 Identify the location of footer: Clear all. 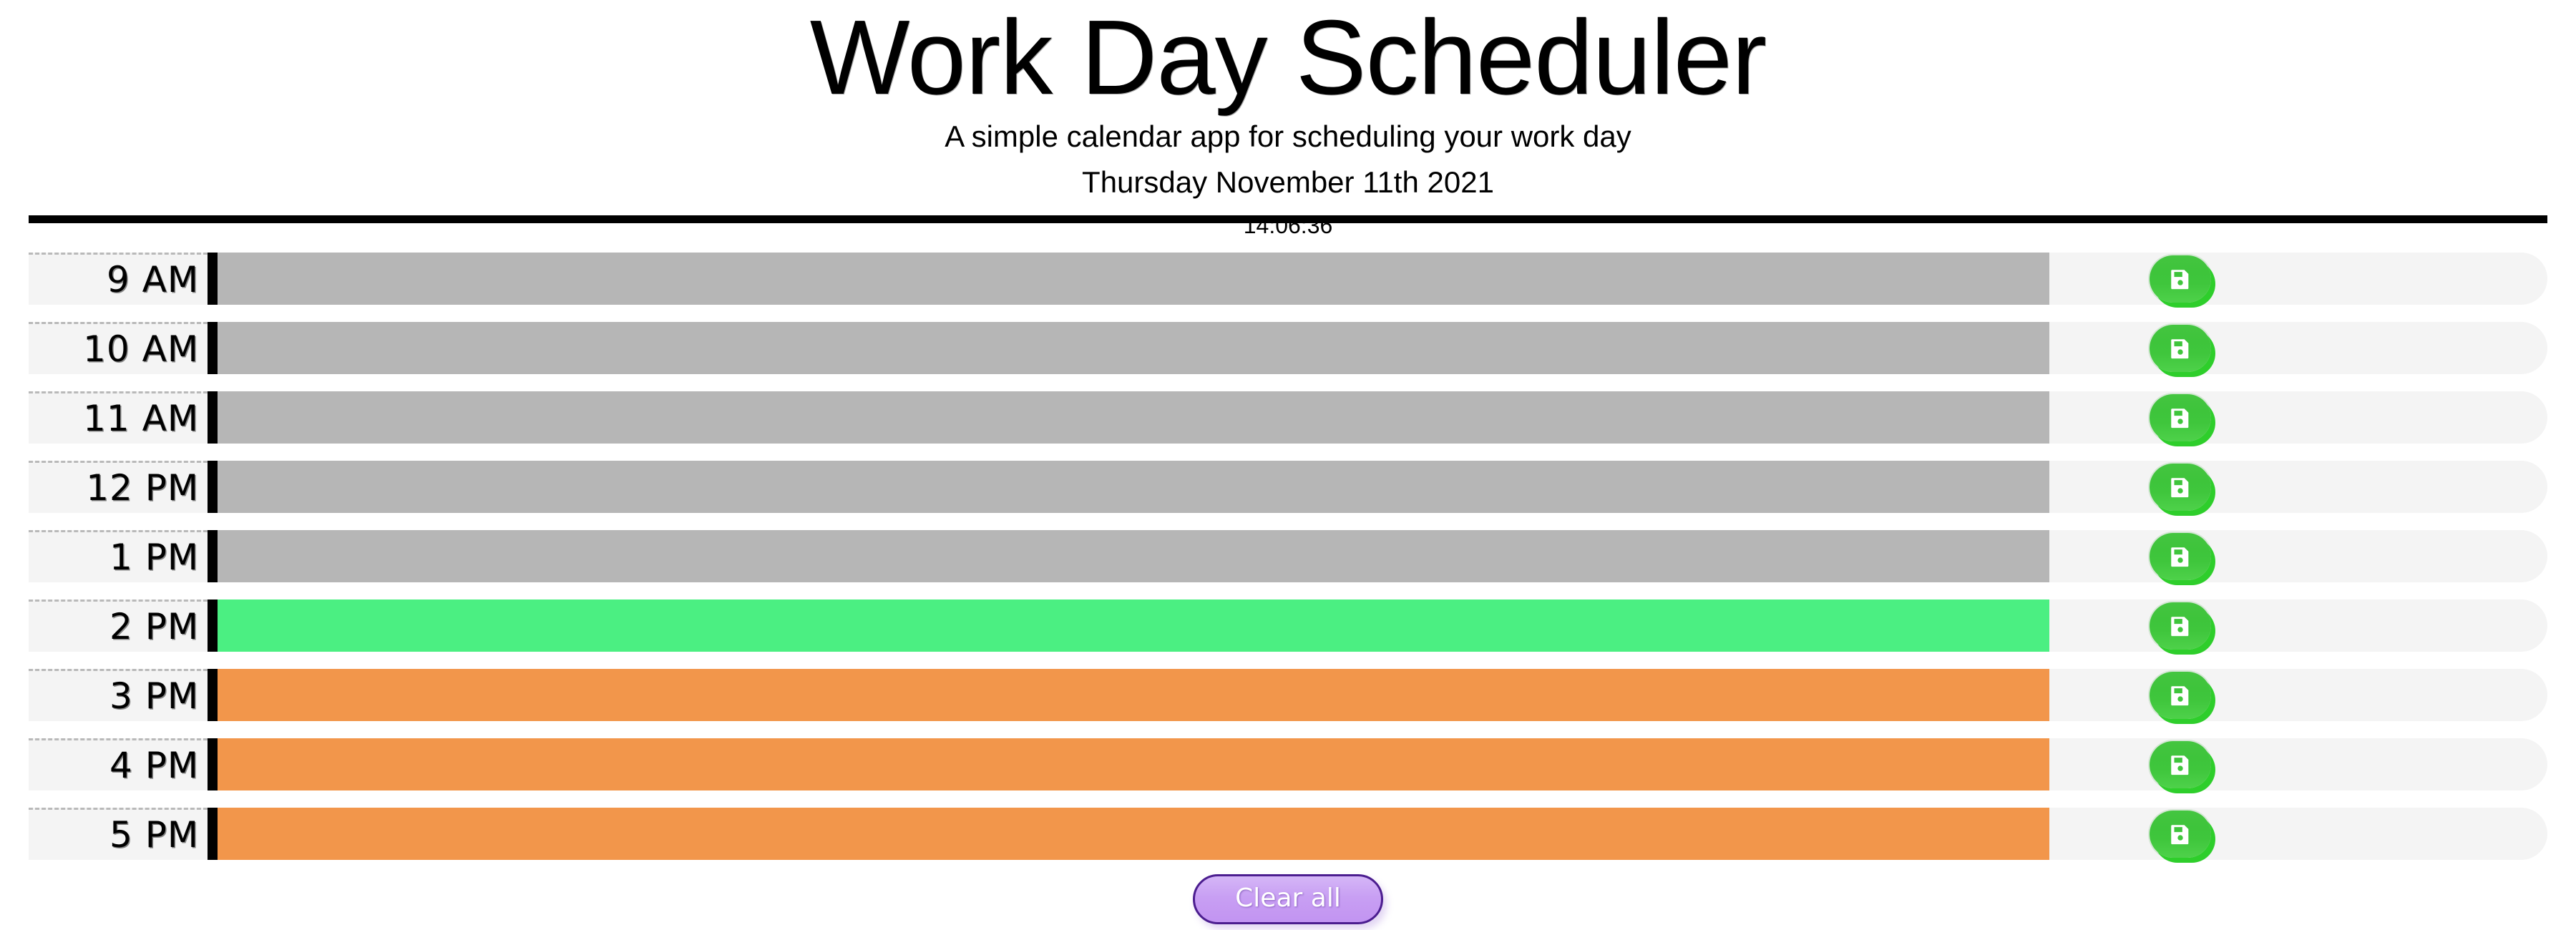
(1288, 899).